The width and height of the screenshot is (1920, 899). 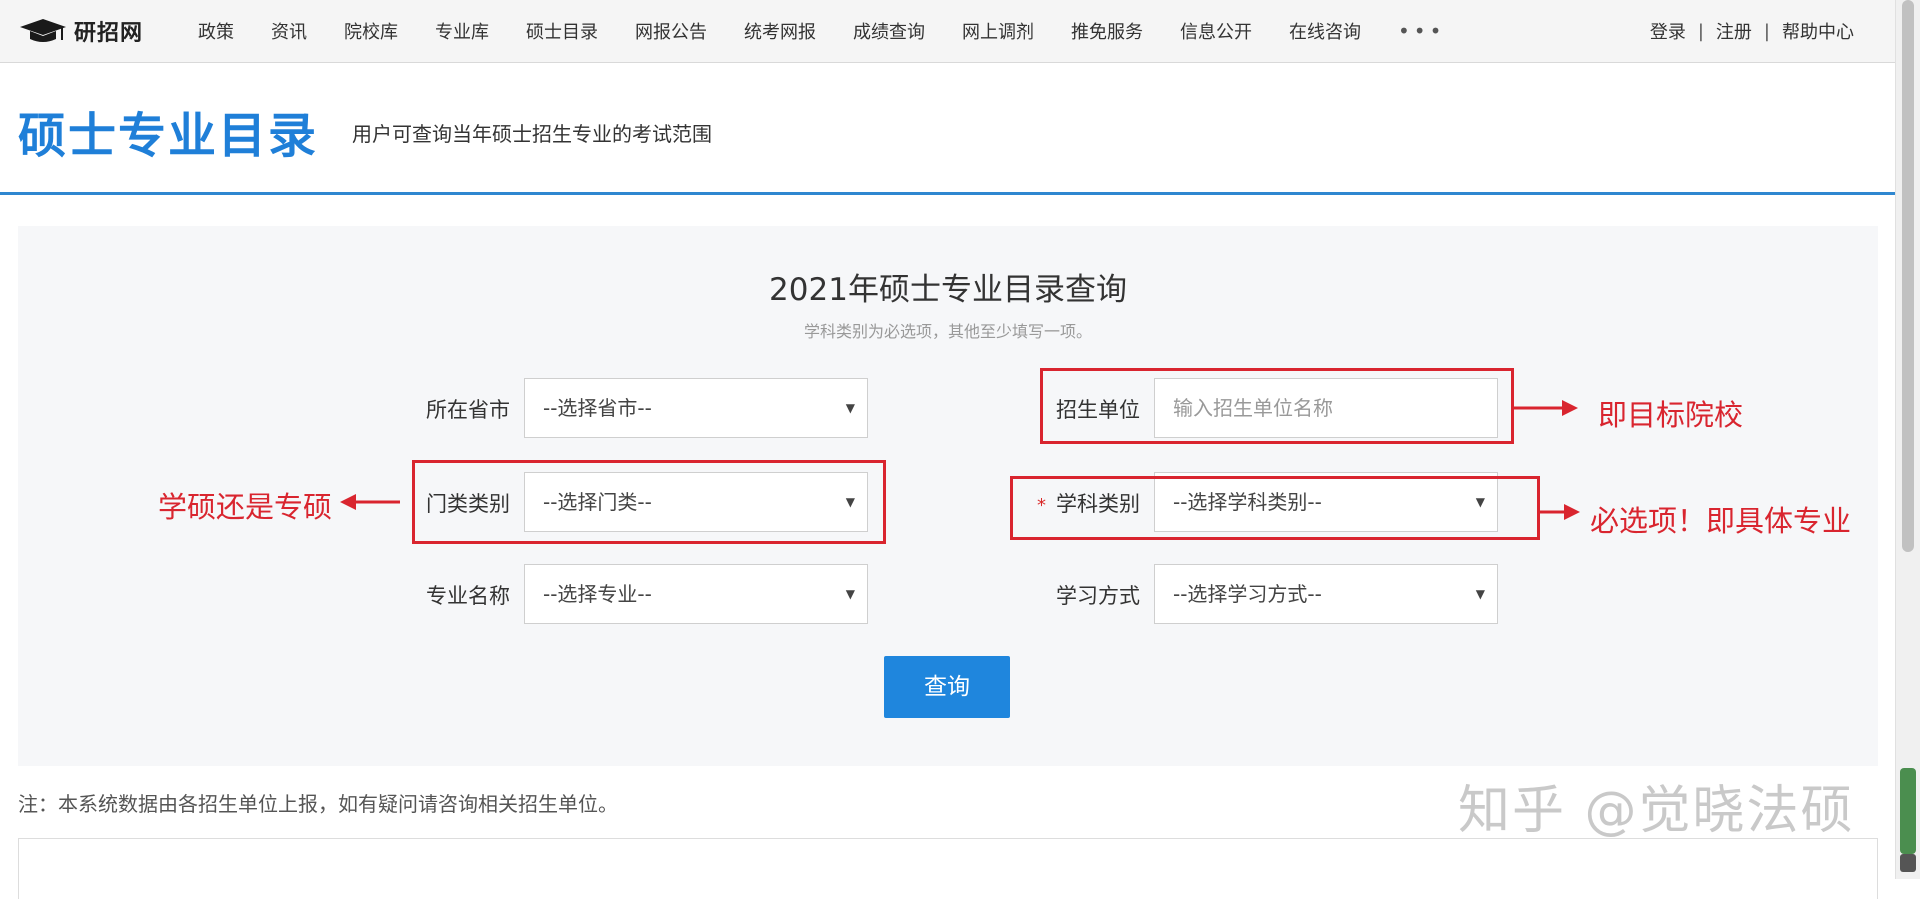 What do you see at coordinates (1656, 811) in the screenshot?
I see `watermark: 知乎 @觉晓法硕` at bounding box center [1656, 811].